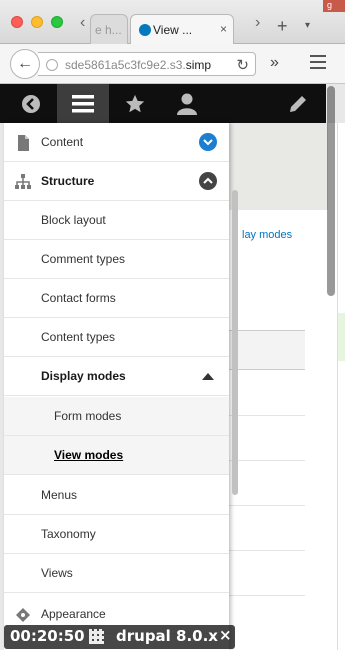  What do you see at coordinates (187, 103) in the screenshot?
I see `toolbar-user-icon` at bounding box center [187, 103].